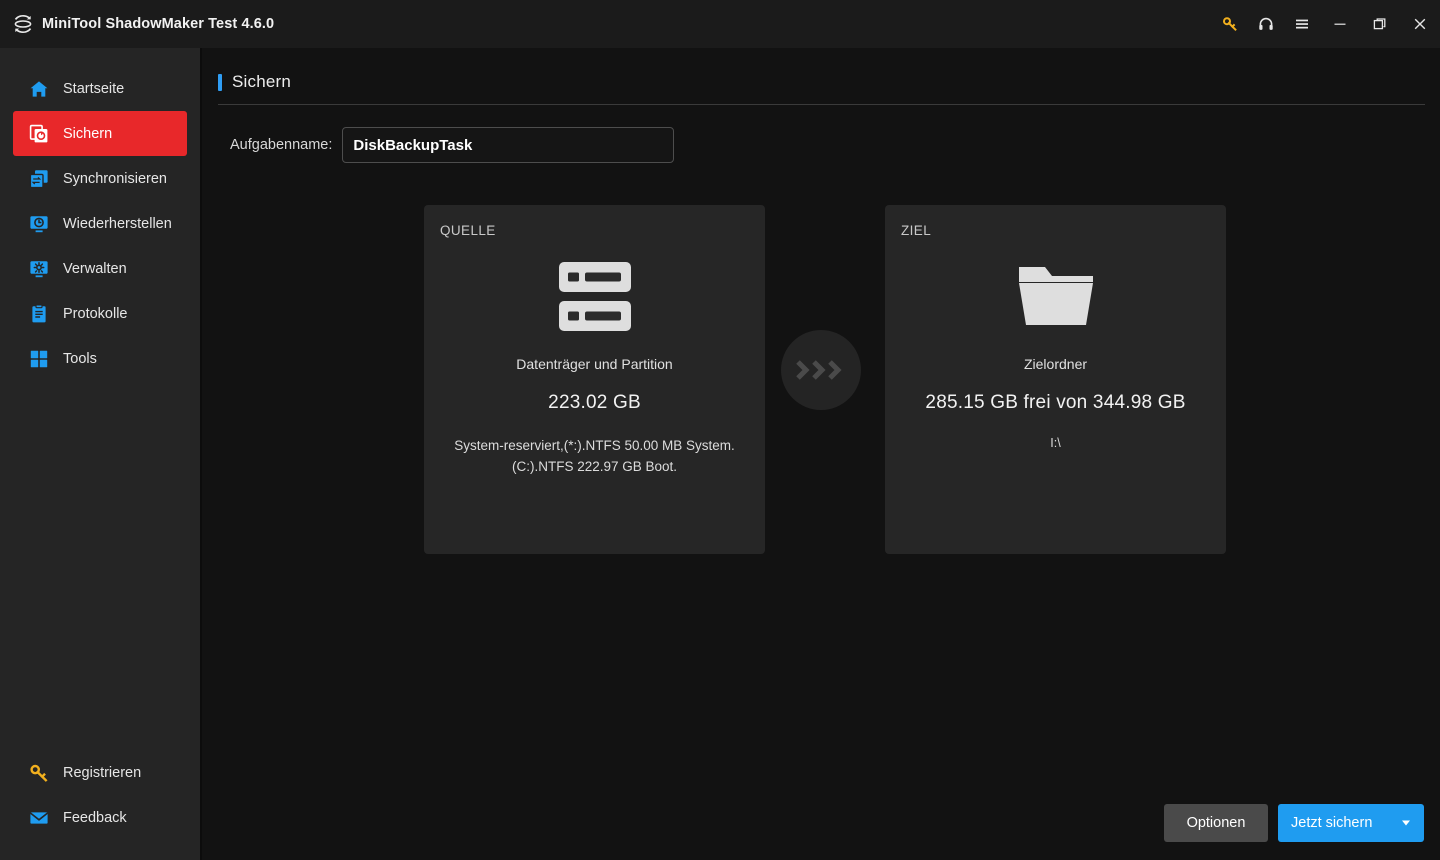 The width and height of the screenshot is (1440, 860). What do you see at coordinates (80, 358) in the screenshot?
I see `sidebar-item-label: Tools` at bounding box center [80, 358].